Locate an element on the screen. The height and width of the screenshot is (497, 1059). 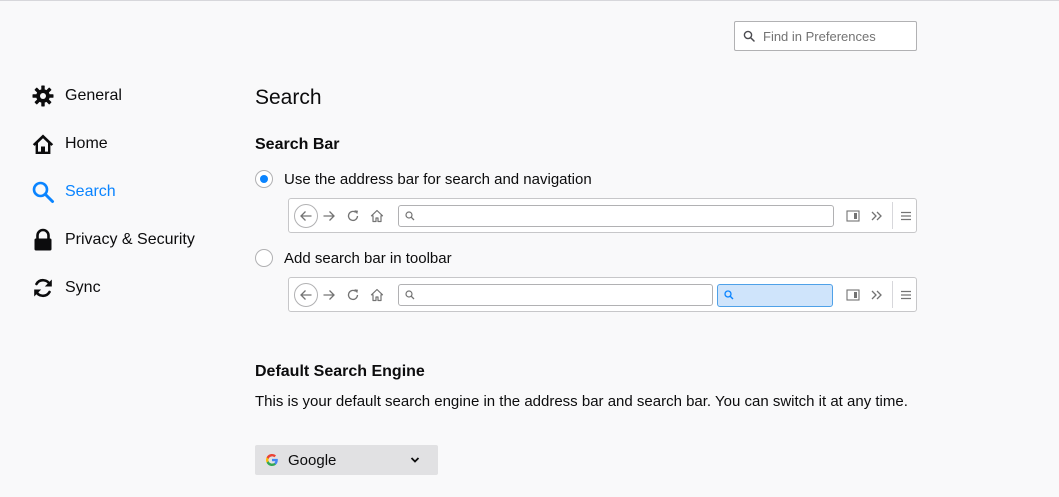
toolbar-preview-address-bar is located at coordinates (602, 215).